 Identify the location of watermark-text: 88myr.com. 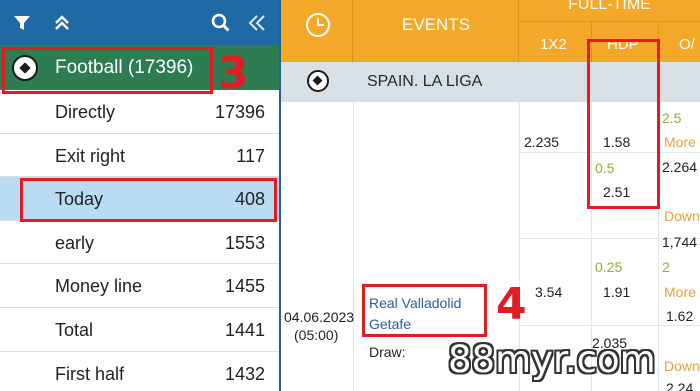
(552, 359).